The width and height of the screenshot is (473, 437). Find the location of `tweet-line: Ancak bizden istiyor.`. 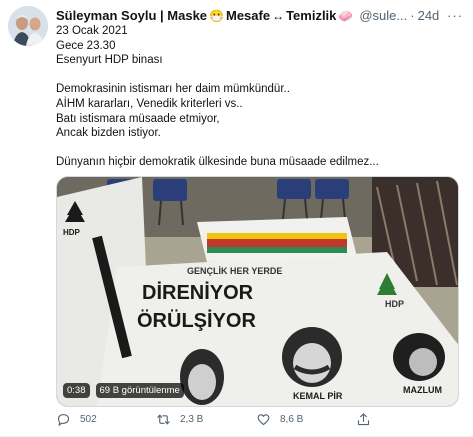

tweet-line: Ancak bizden istiyor. is located at coordinates (108, 133).